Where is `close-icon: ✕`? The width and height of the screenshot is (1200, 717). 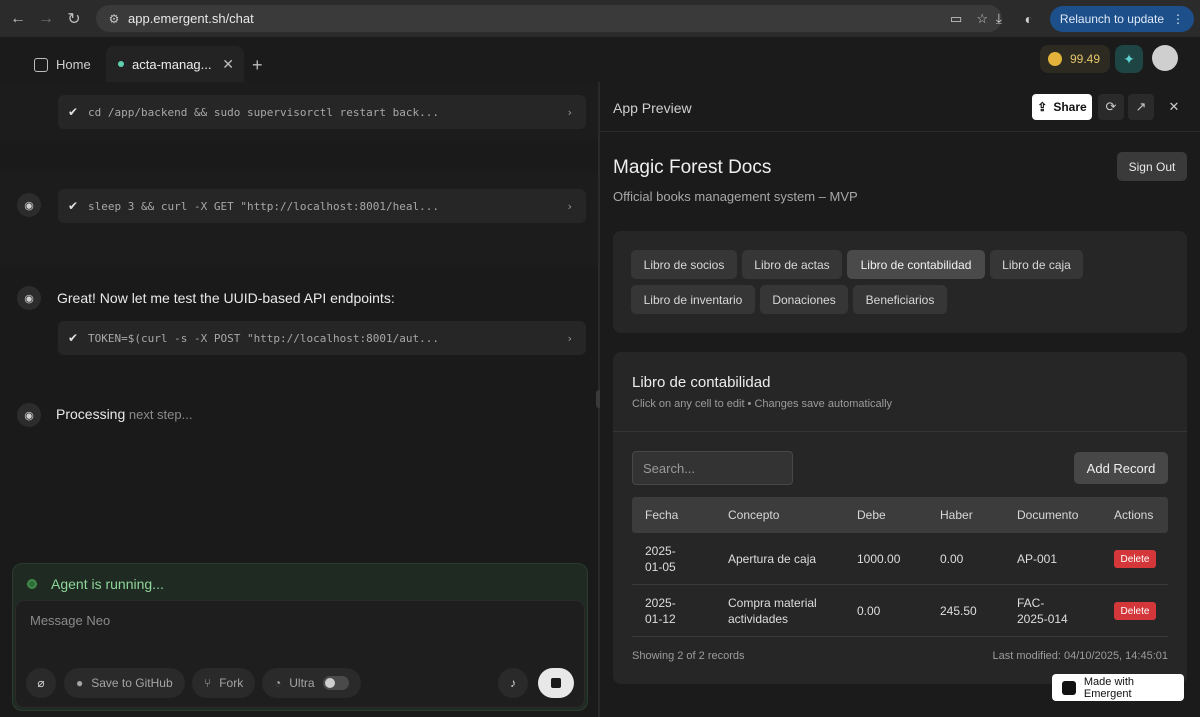 close-icon: ✕ is located at coordinates (1174, 107).